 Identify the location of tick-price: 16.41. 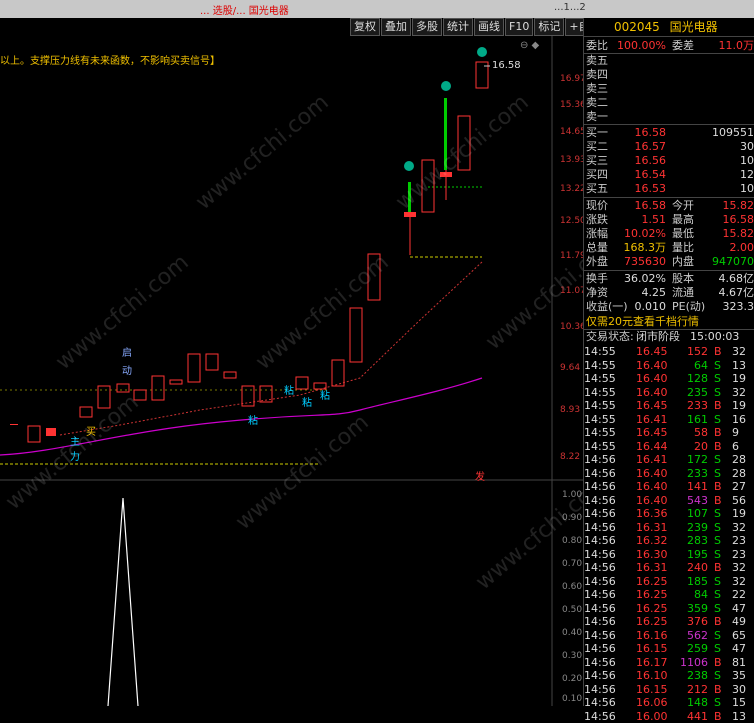
(652, 419).